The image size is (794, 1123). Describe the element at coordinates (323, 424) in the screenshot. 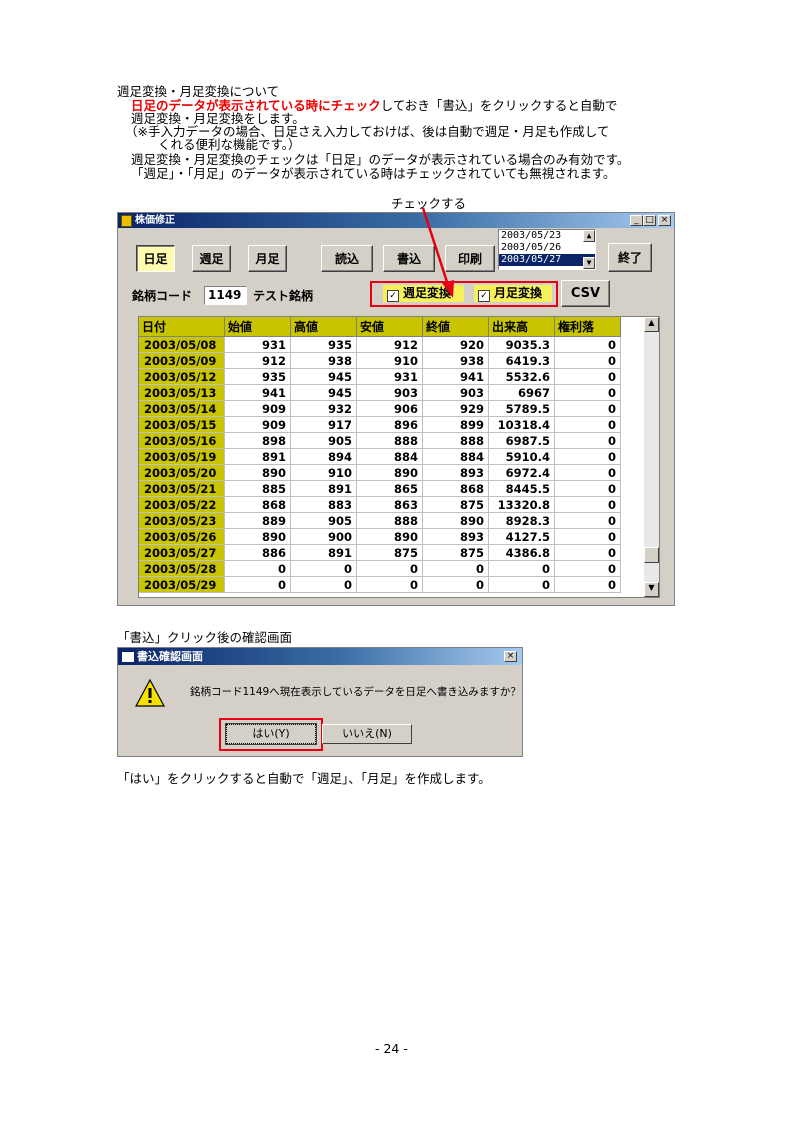

I see `value-cell: 917` at that location.